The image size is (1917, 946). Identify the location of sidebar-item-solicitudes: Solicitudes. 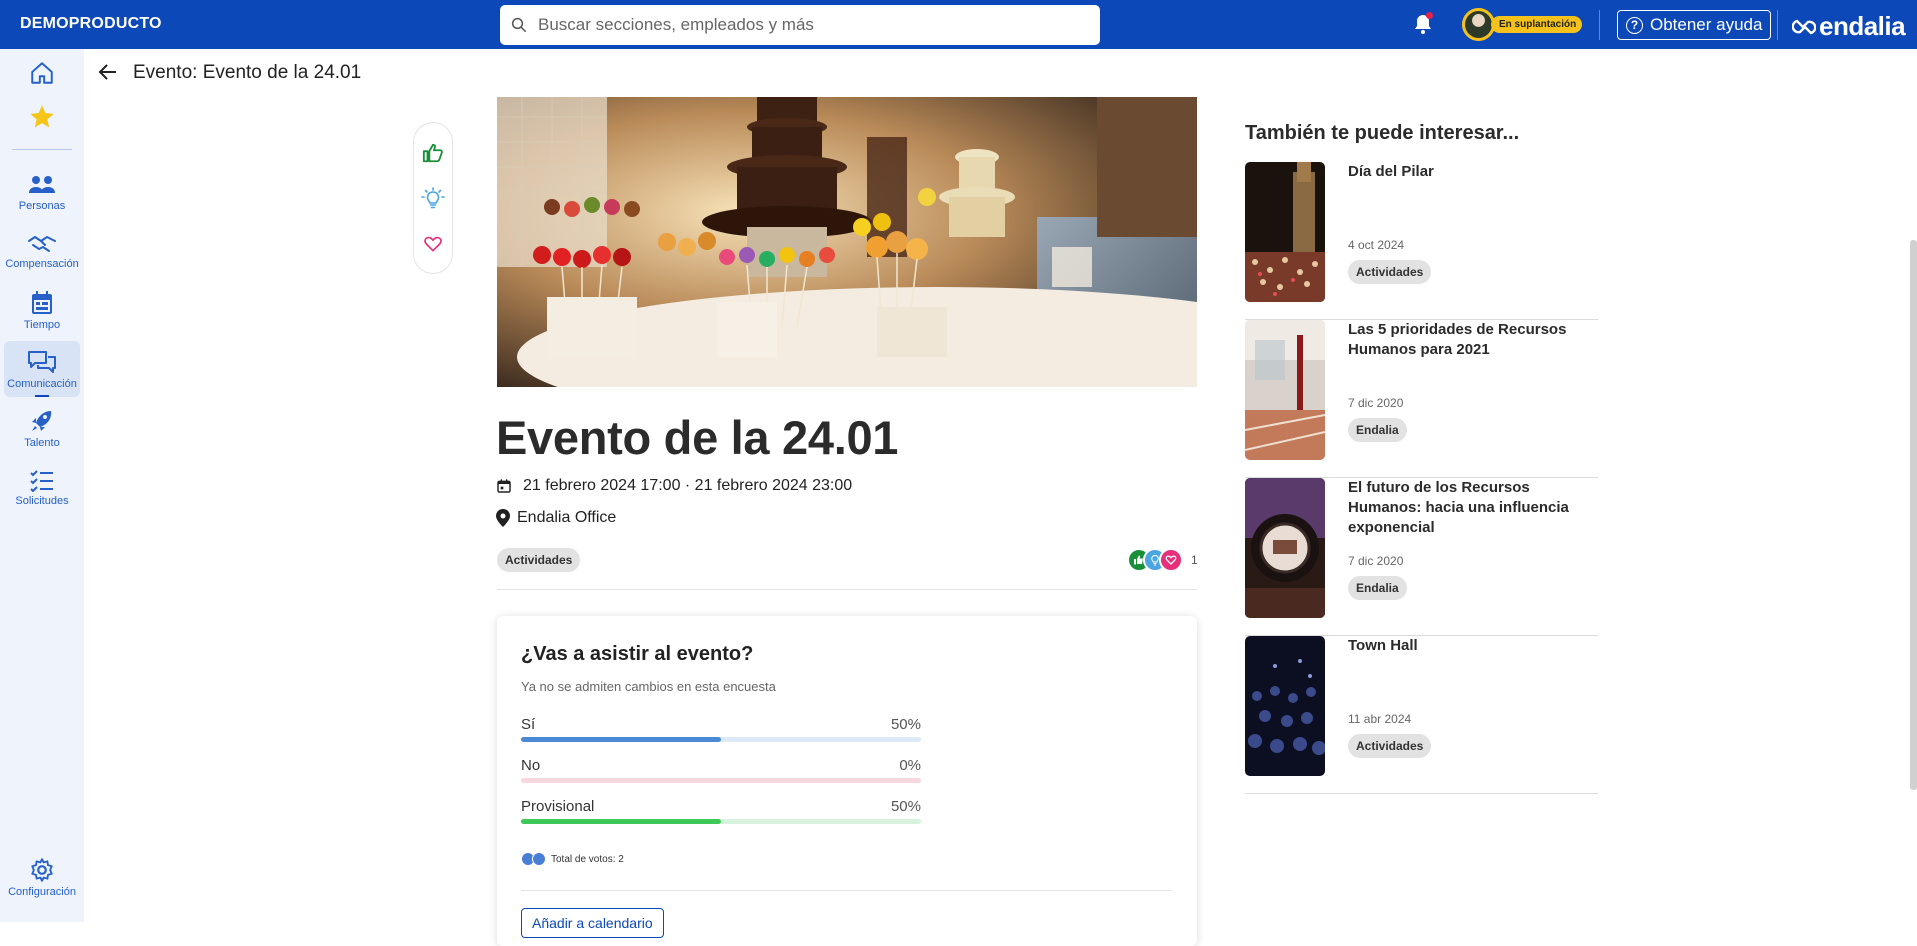
(42, 487).